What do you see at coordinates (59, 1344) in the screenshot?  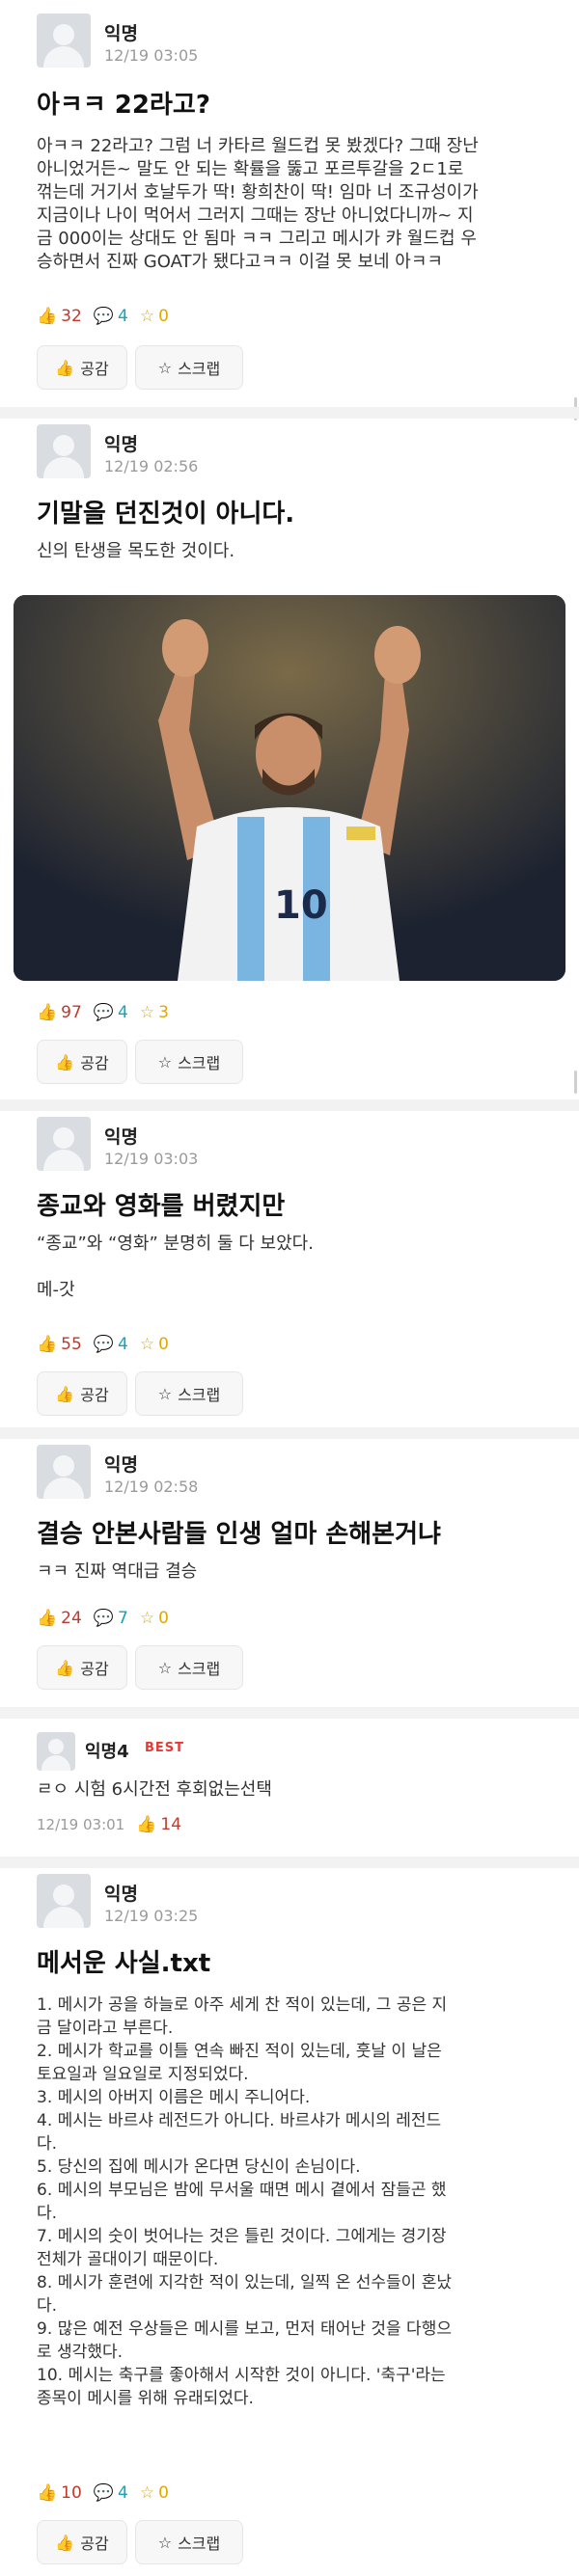 I see `like-count: 👍 55` at bounding box center [59, 1344].